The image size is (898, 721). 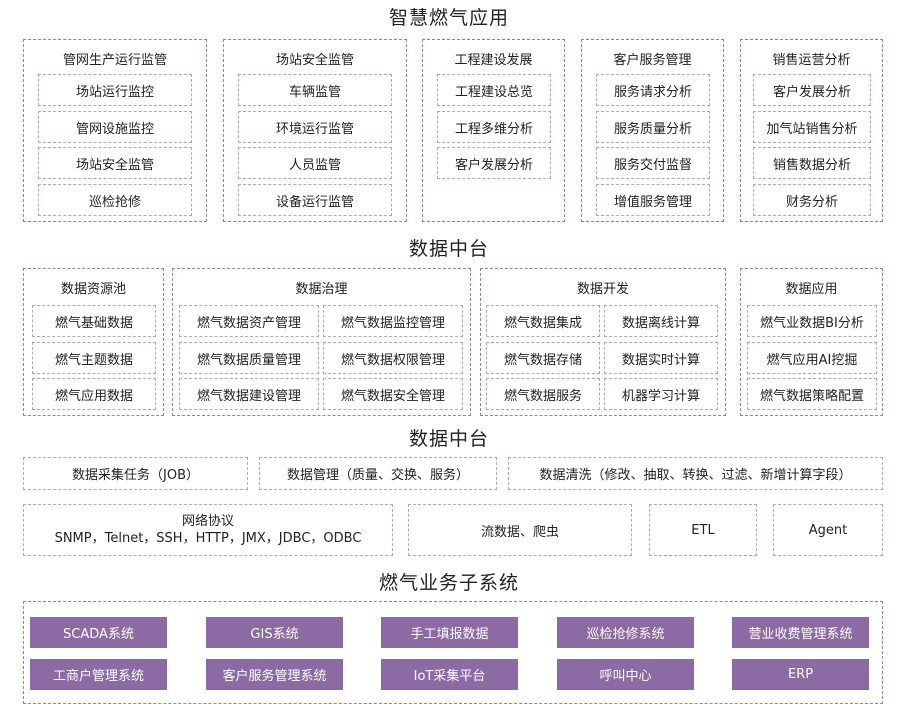 I want to click on data-item: 燃气数据策略配置, so click(x=812, y=394).